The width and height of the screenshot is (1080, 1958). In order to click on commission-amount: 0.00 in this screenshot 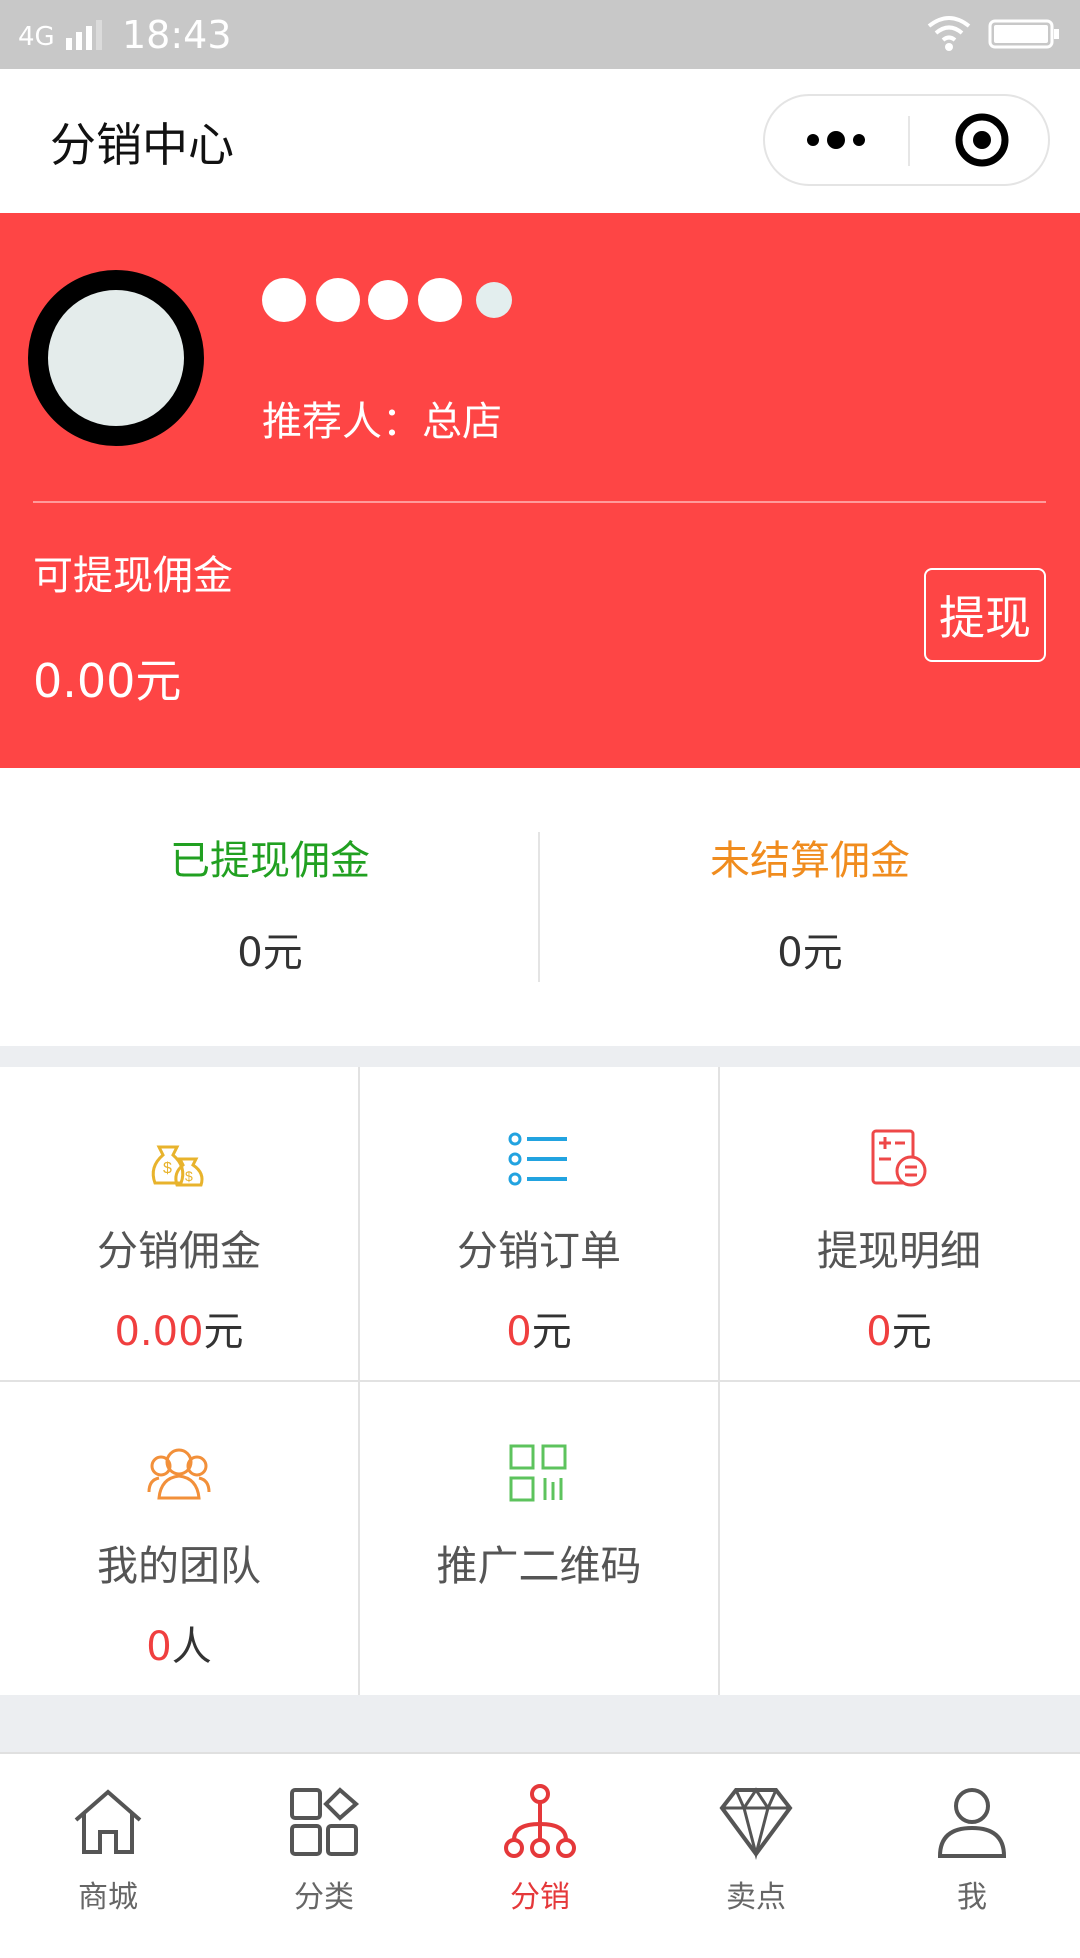, I will do `click(159, 1332)`.